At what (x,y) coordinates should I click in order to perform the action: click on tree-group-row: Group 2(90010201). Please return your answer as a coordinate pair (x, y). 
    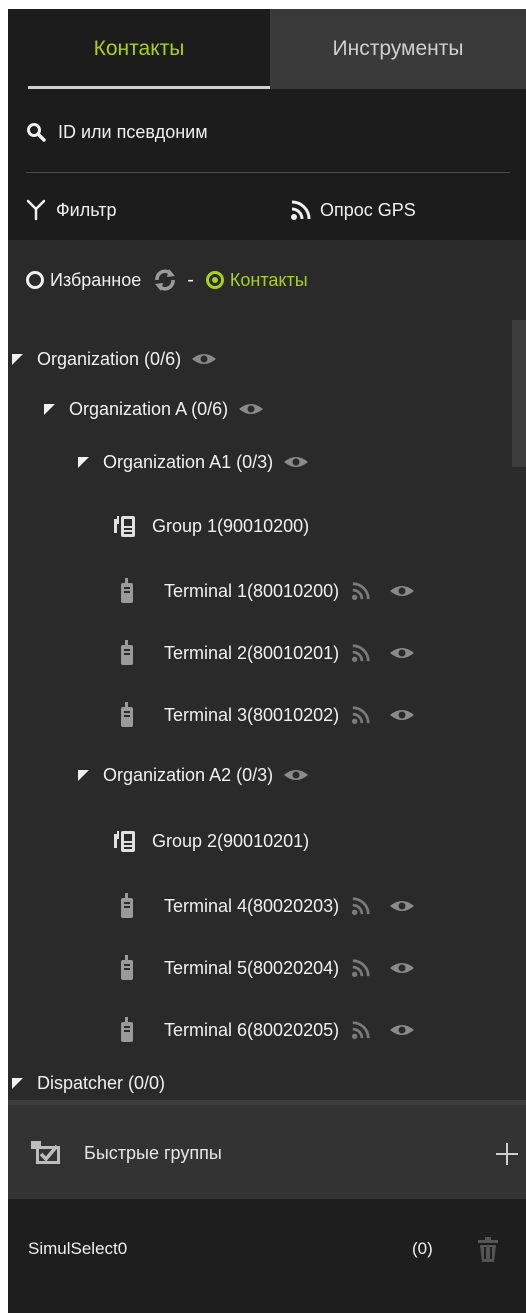
    Looking at the image, I should click on (210, 841).